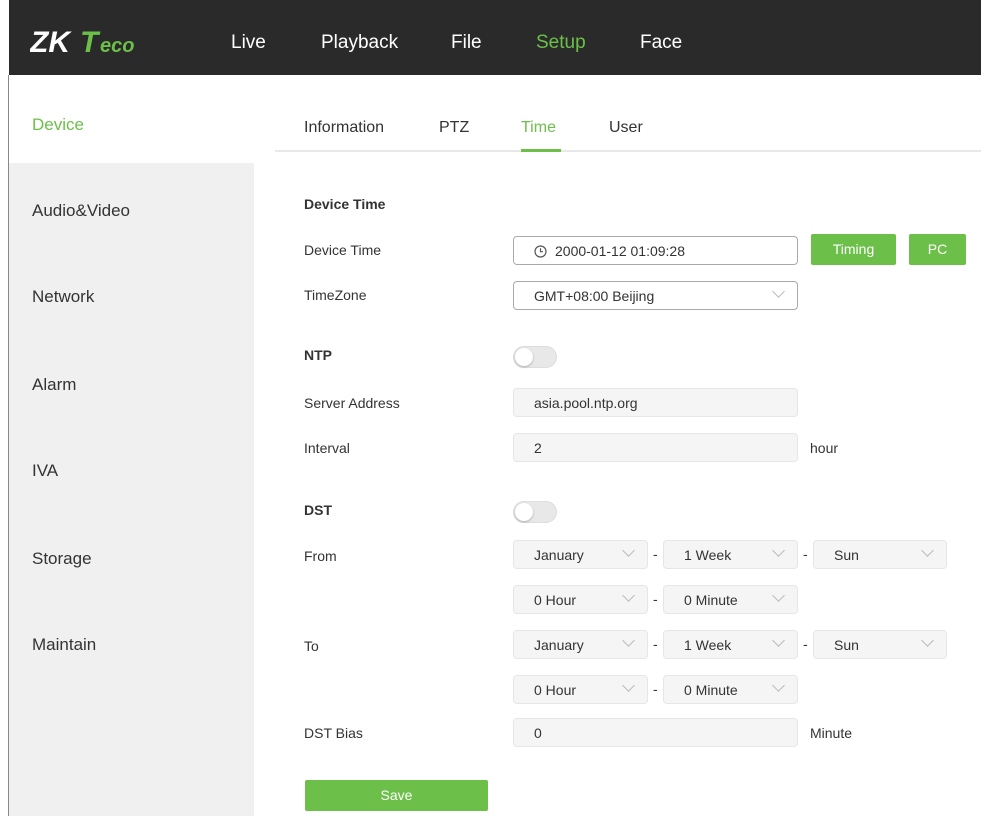 The width and height of the screenshot is (981, 816). I want to click on settings-tabs: Information PTZ Time User, so click(628, 131).